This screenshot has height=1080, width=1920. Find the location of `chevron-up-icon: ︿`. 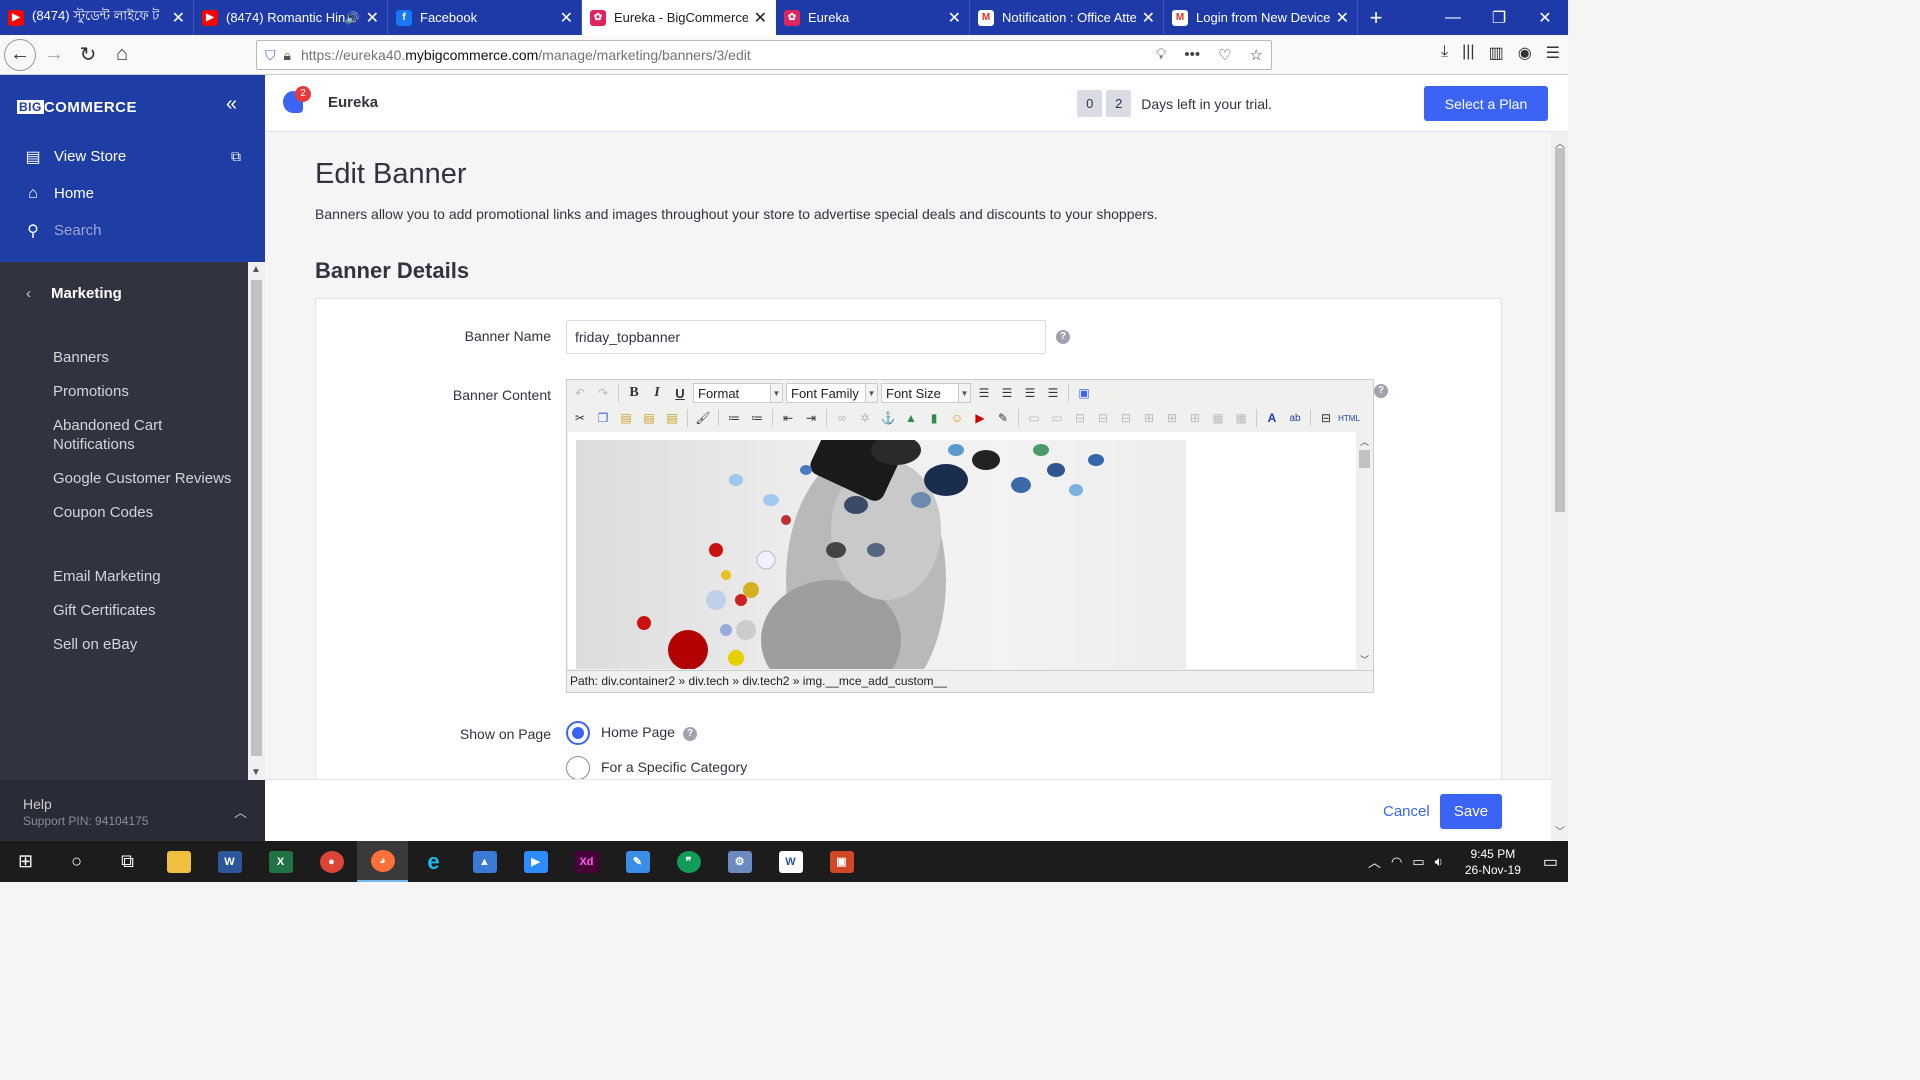

chevron-up-icon: ︿ is located at coordinates (240, 811).